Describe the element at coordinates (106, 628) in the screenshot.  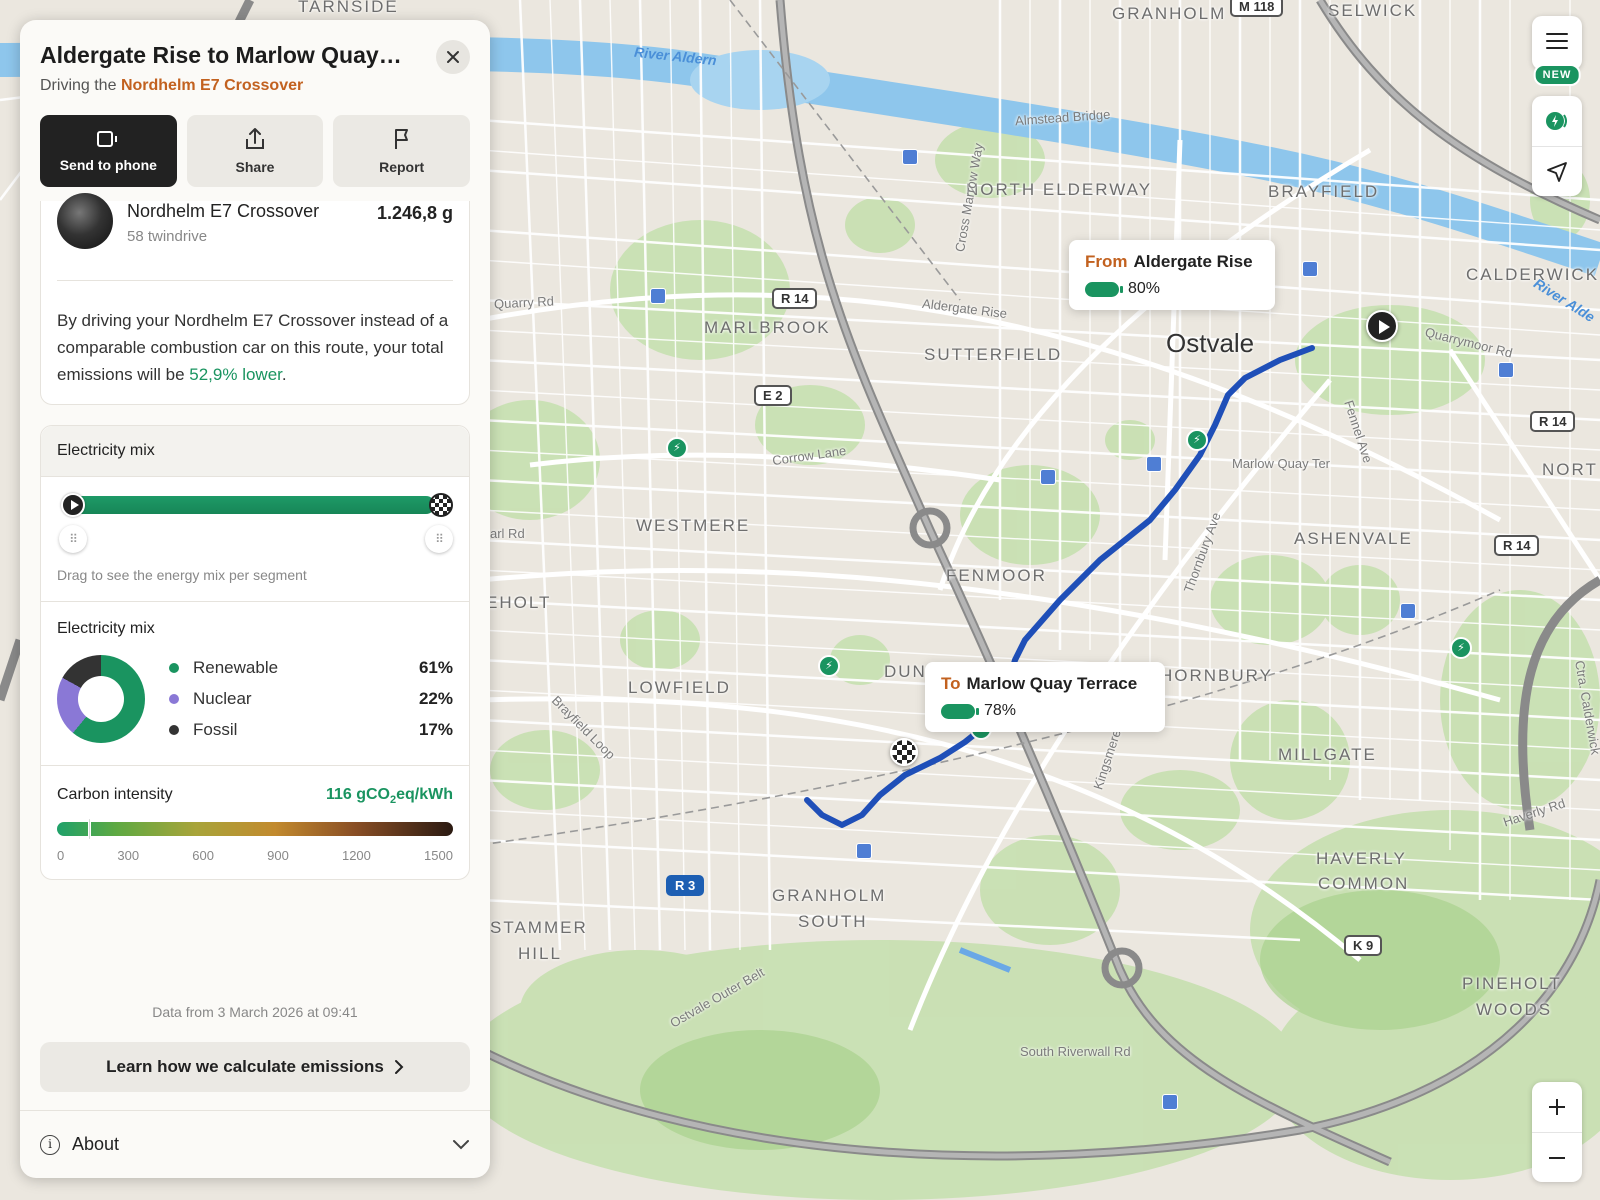
I see `mix-title: Electricity mix` at that location.